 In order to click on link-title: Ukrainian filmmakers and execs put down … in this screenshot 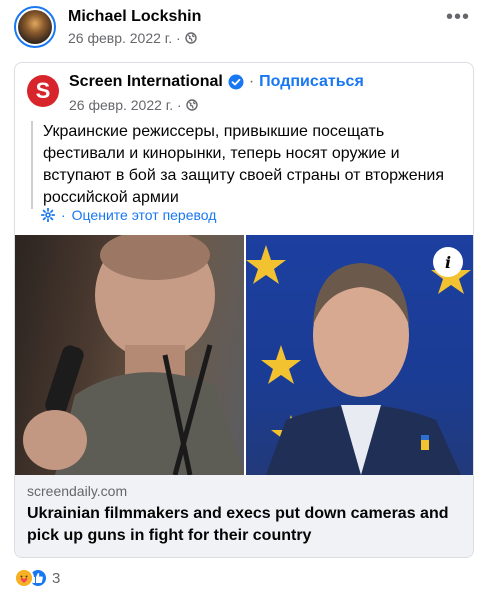, I will do `click(245, 525)`.